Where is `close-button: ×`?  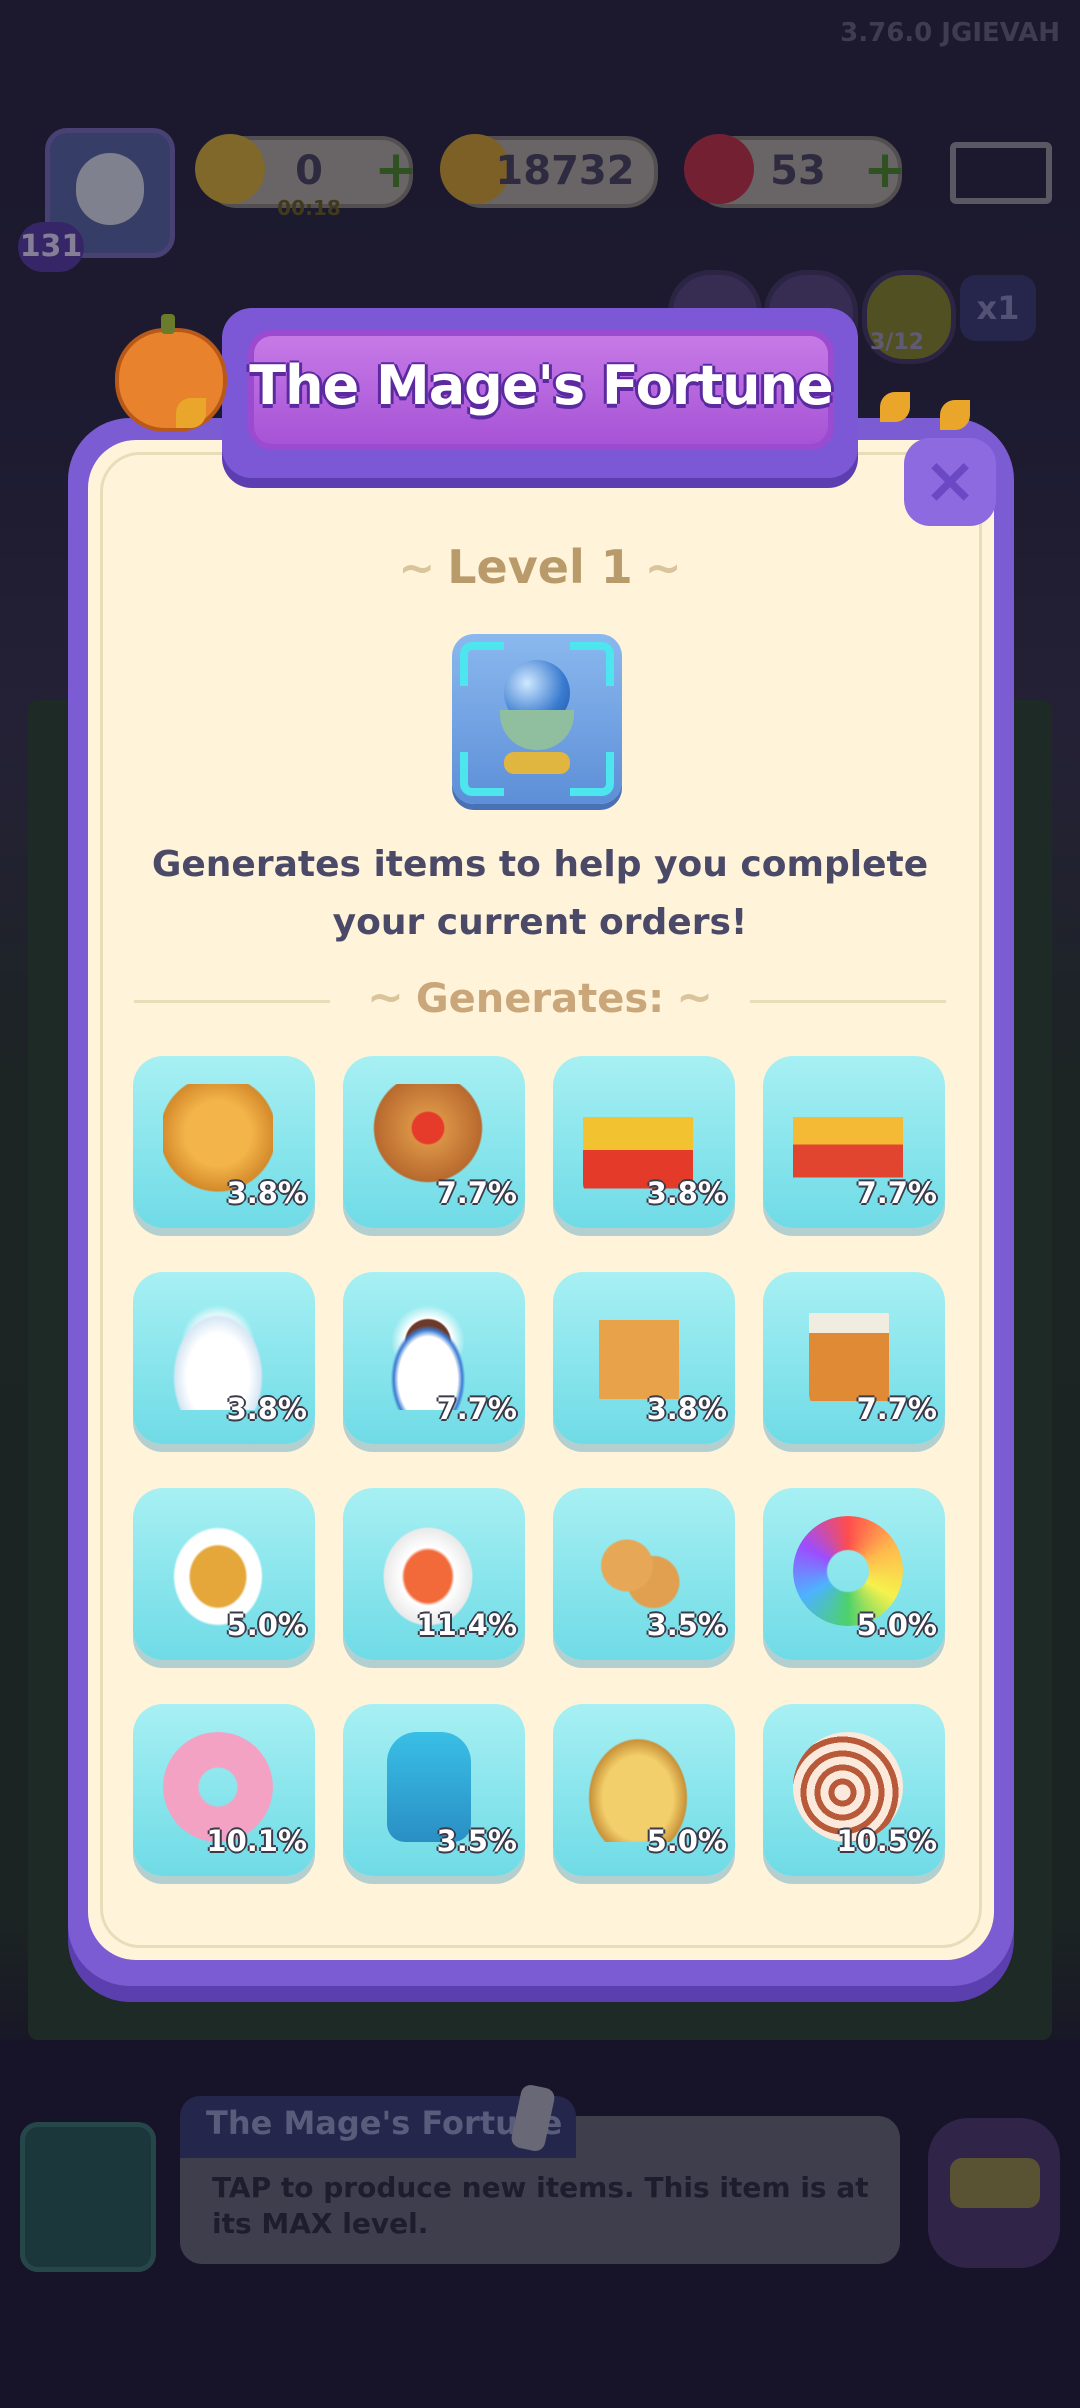
close-button: × is located at coordinates (950, 482).